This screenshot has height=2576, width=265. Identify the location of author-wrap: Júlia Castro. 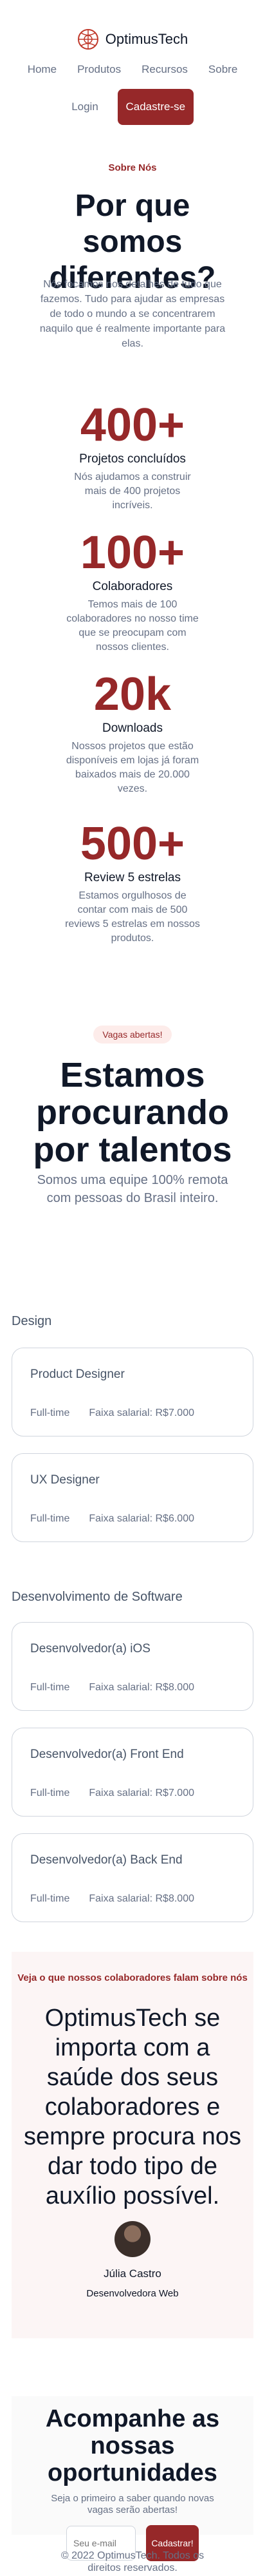
(132, 2273).